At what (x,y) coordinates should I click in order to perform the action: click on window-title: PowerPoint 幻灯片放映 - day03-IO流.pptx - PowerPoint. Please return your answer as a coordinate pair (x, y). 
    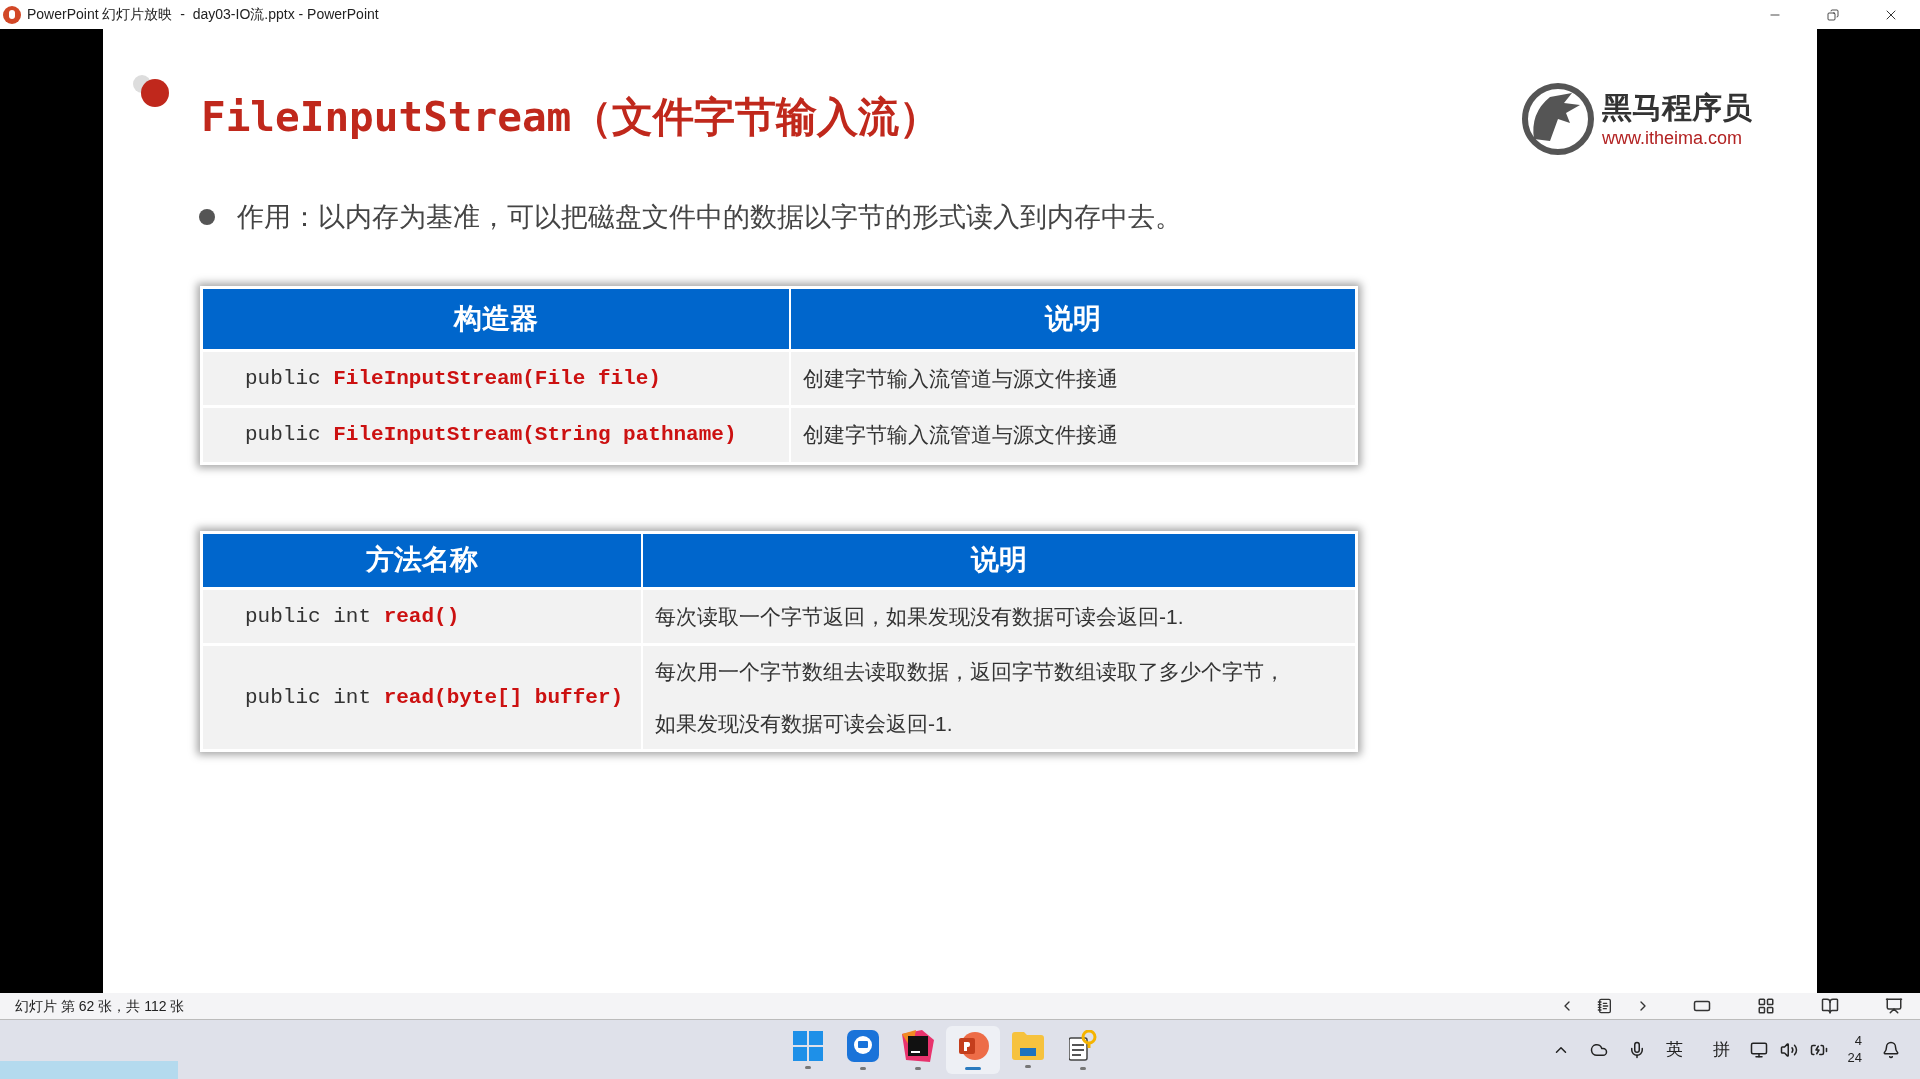
    Looking at the image, I should click on (203, 14).